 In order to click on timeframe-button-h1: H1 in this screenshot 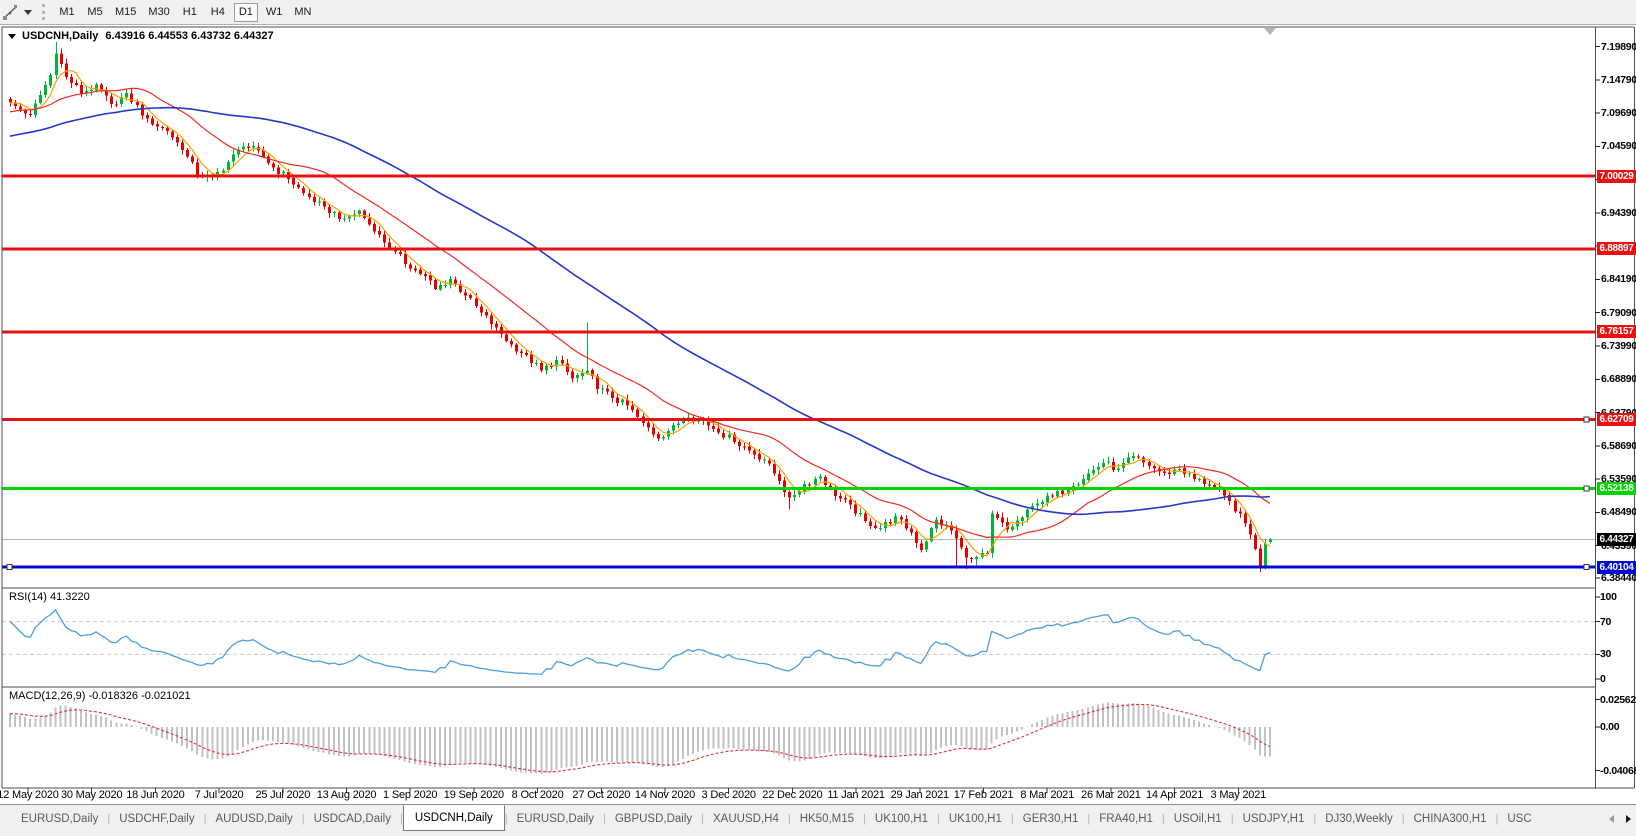, I will do `click(190, 12)`.